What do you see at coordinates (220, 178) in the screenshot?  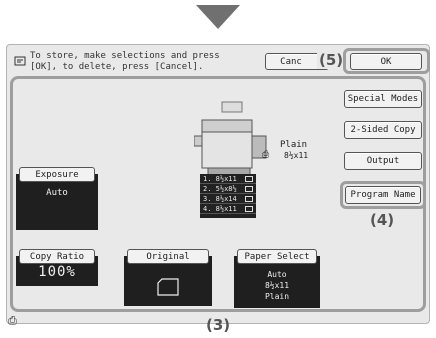 I see `tray-label: 1. 8½x11` at bounding box center [220, 178].